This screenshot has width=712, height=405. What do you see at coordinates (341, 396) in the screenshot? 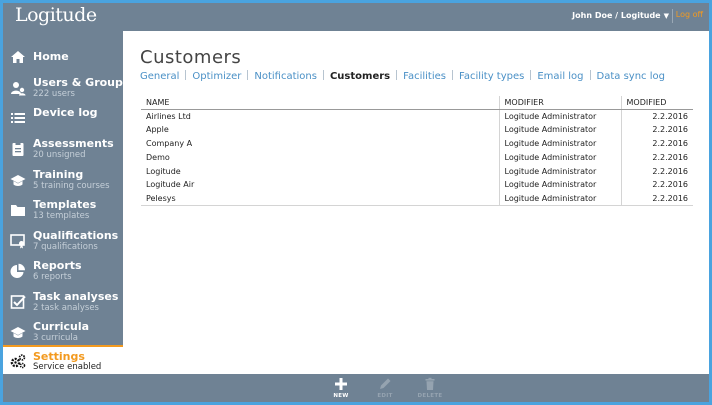
I see `new-button-label: NEW` at bounding box center [341, 396].